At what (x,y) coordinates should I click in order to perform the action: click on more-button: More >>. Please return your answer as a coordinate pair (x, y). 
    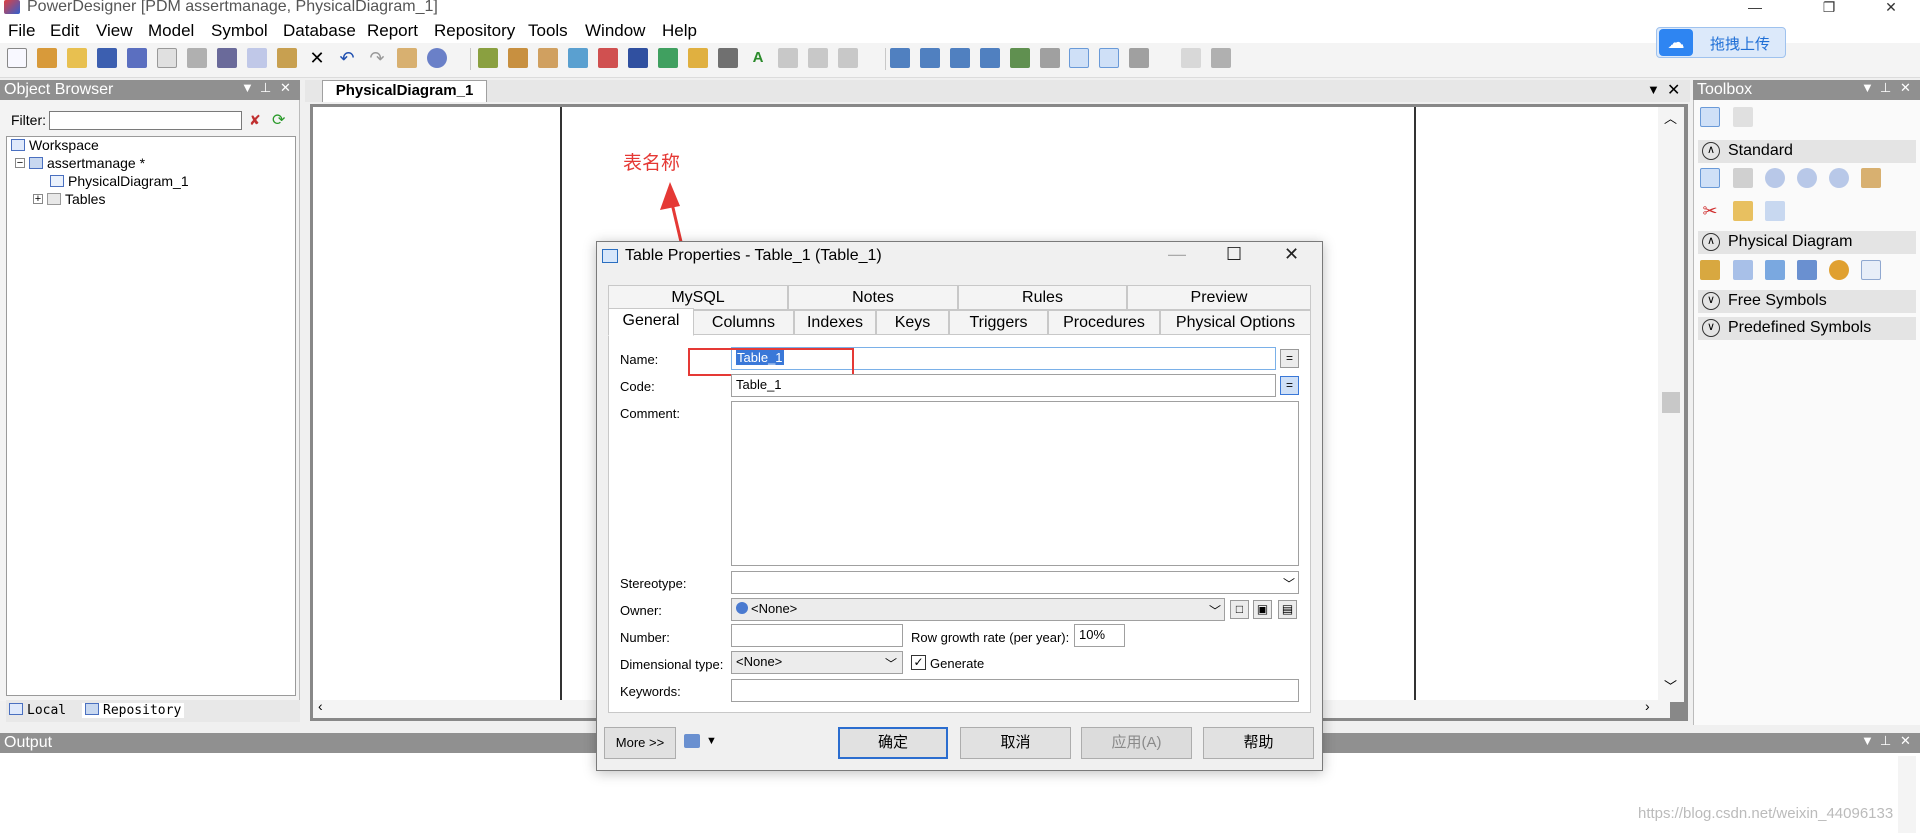
    Looking at the image, I should click on (640, 743).